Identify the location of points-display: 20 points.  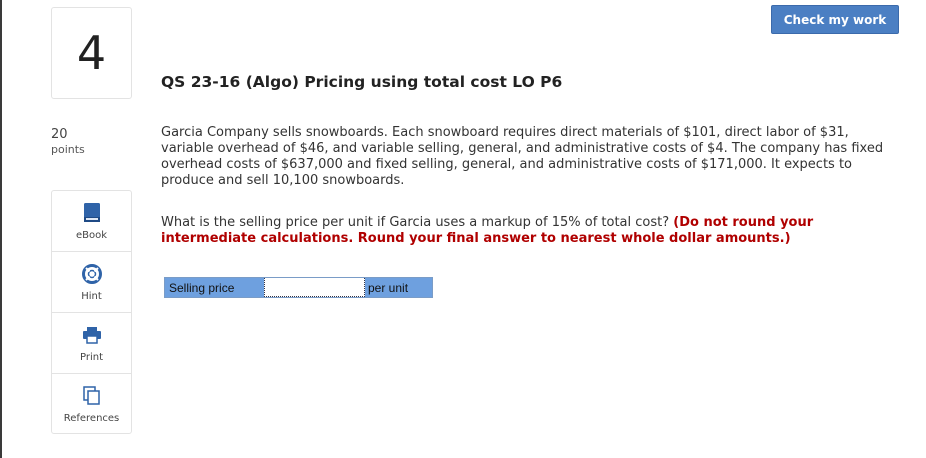
(68, 142).